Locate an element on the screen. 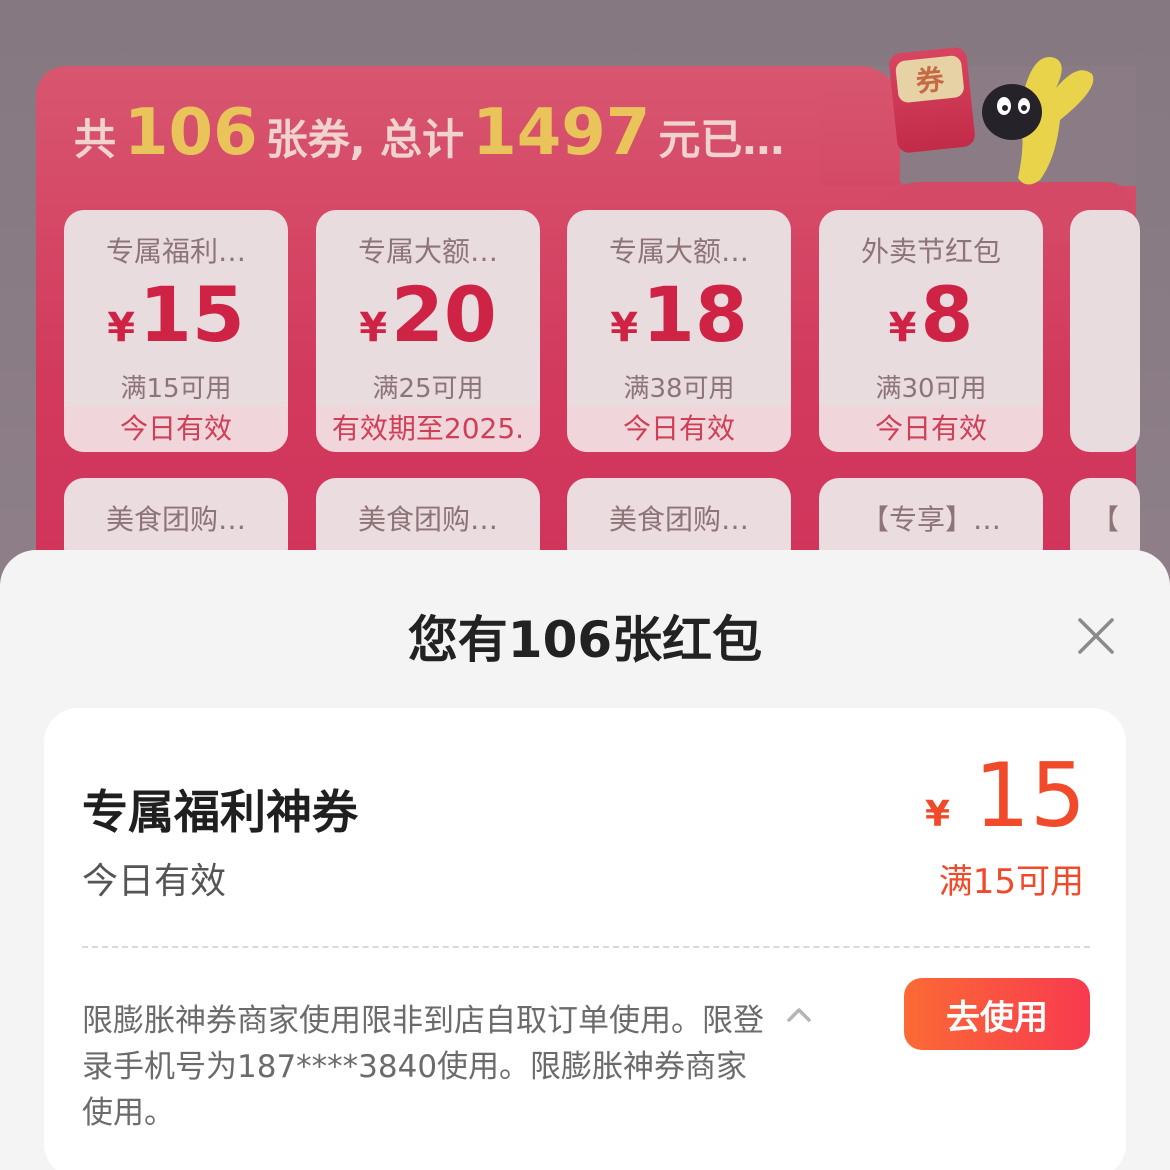 The width and height of the screenshot is (1170, 1170). coupon-card: 外卖节红包 ¥8 满30可用 今日有效 is located at coordinates (931, 331).